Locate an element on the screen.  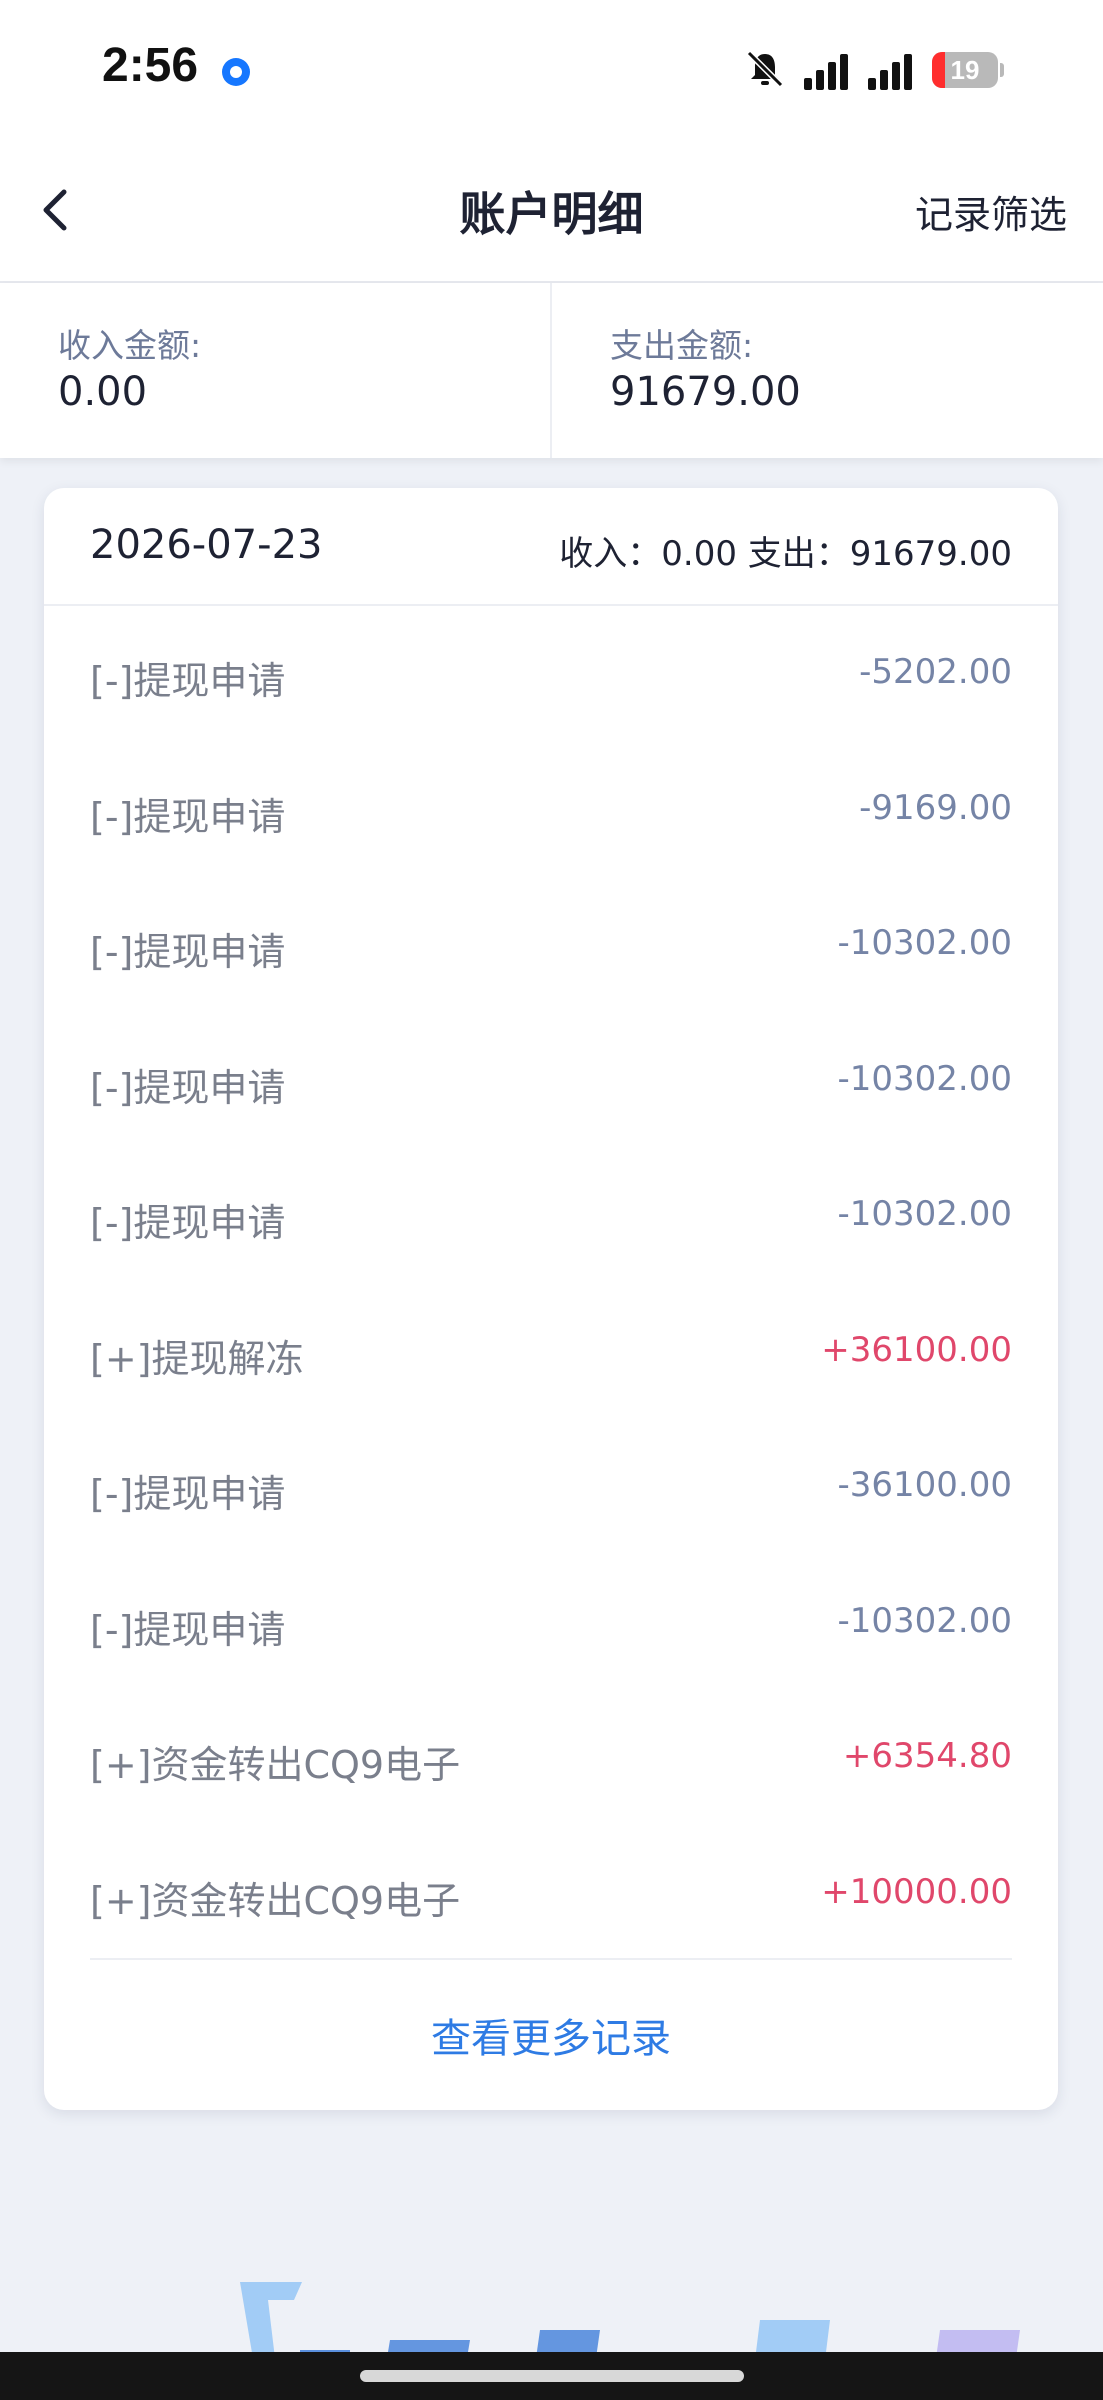
status-time: 2:56 is located at coordinates (150, 65).